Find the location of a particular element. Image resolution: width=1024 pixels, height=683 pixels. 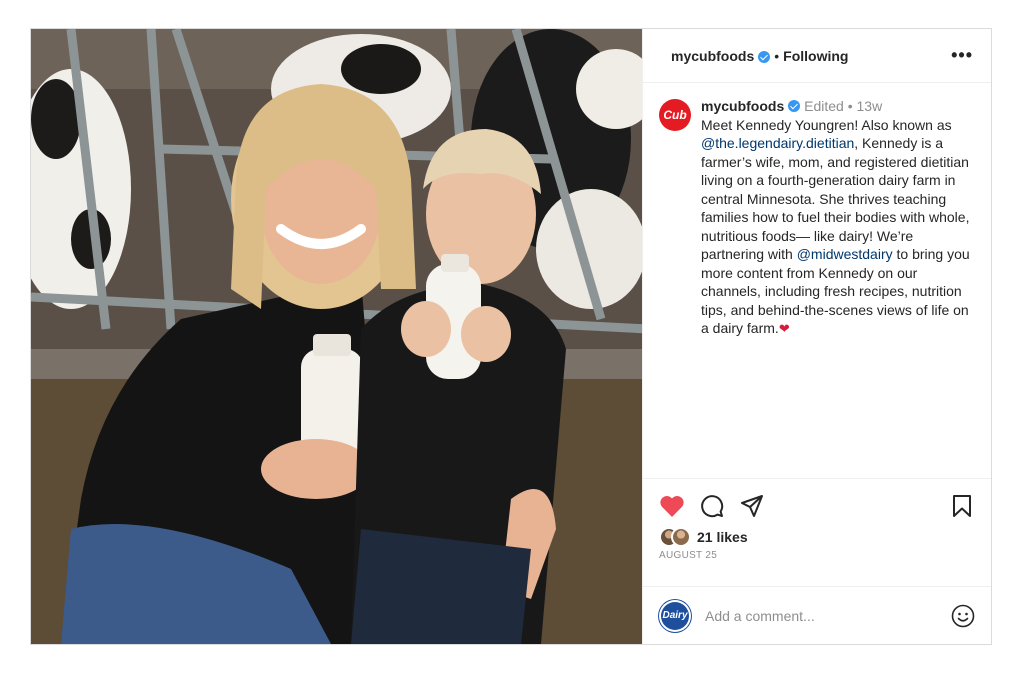

liker-avatars is located at coordinates (675, 537).